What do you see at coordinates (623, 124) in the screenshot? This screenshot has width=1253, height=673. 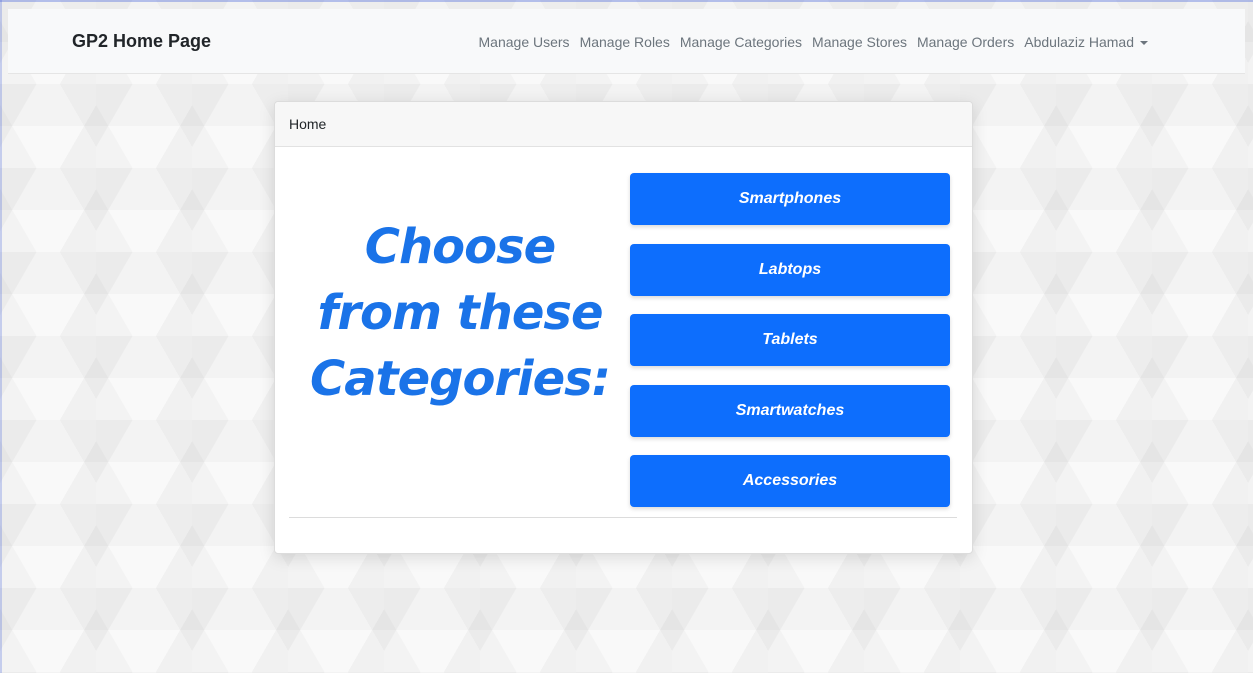 I see `card-header: Home` at bounding box center [623, 124].